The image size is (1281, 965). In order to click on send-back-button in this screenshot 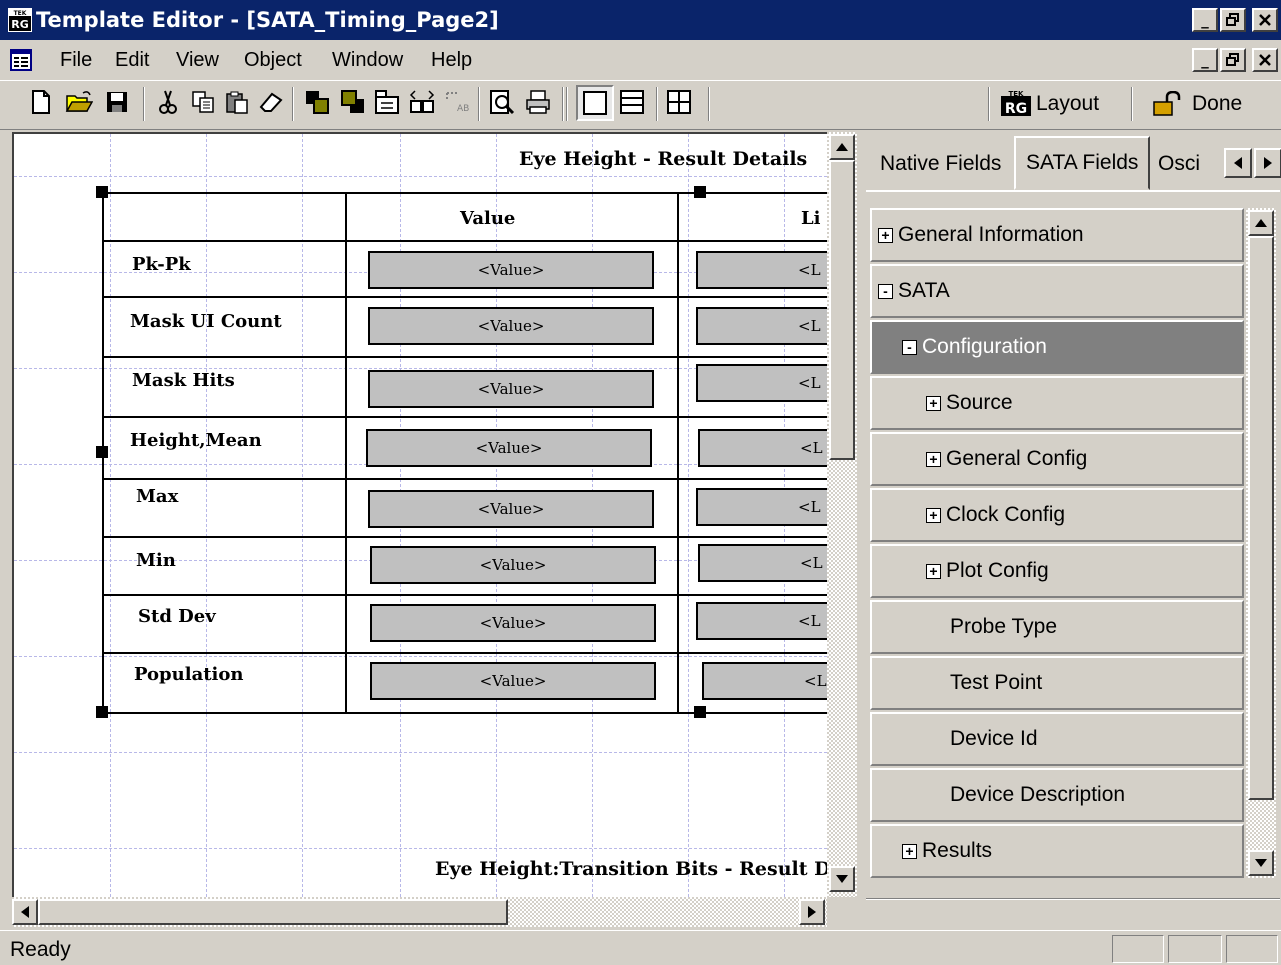, I will do `click(353, 102)`.